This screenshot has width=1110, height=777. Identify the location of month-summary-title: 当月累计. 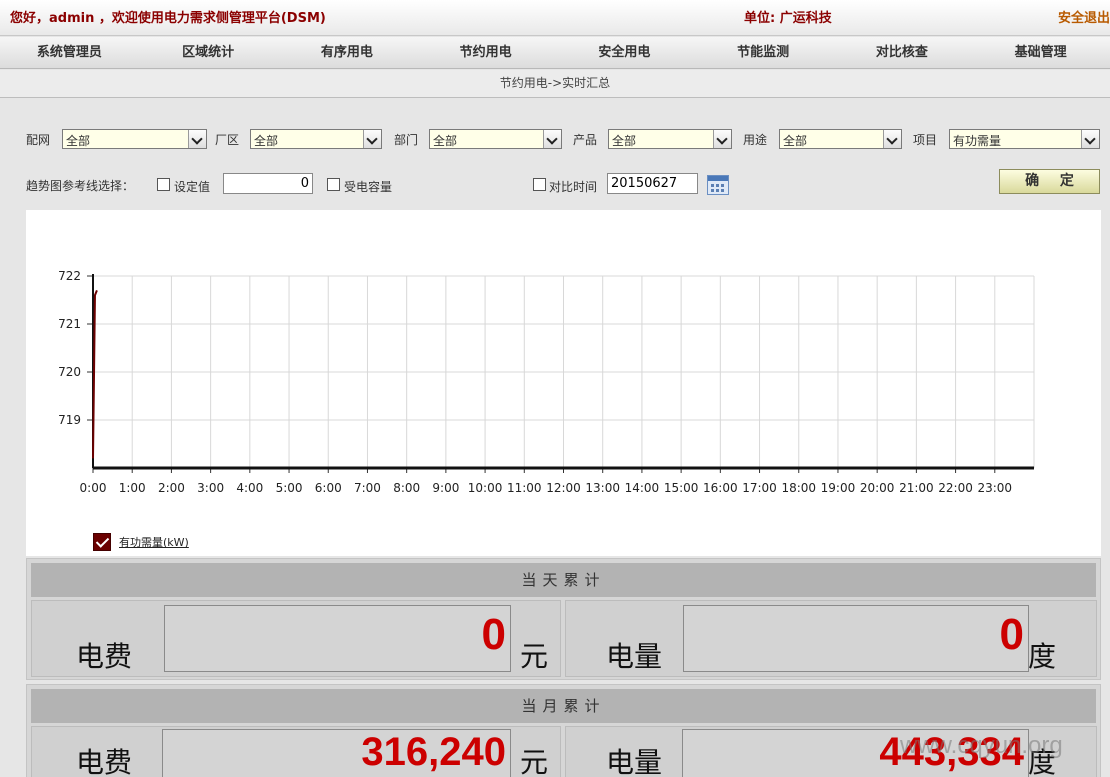
(563, 706).